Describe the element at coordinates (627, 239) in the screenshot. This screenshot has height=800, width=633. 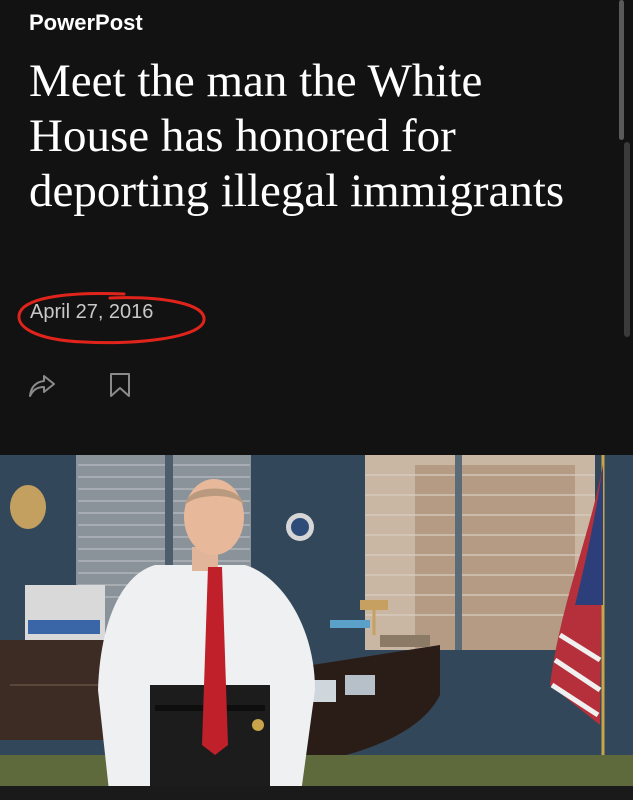
I see `scrollbar-thumb` at that location.